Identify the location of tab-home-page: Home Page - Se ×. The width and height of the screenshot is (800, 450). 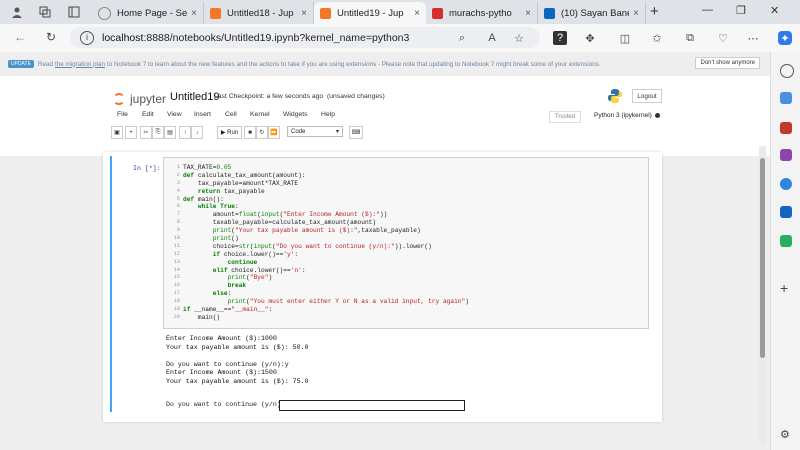
(148, 13).